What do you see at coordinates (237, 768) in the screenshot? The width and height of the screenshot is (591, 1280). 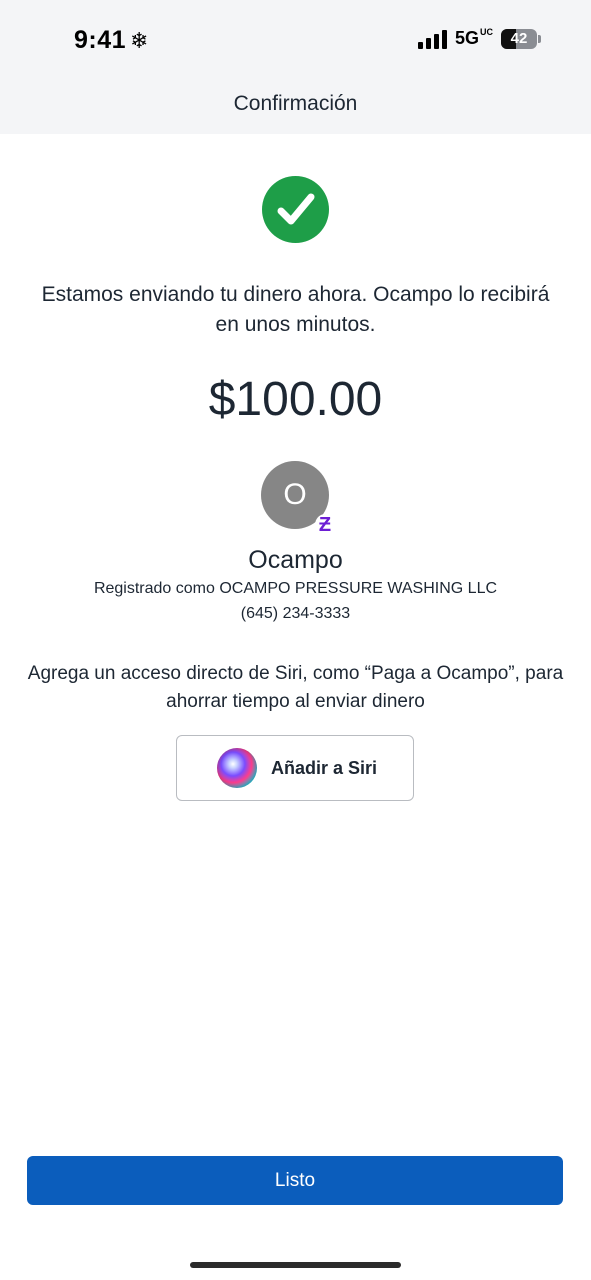 I see `siri-icon` at bounding box center [237, 768].